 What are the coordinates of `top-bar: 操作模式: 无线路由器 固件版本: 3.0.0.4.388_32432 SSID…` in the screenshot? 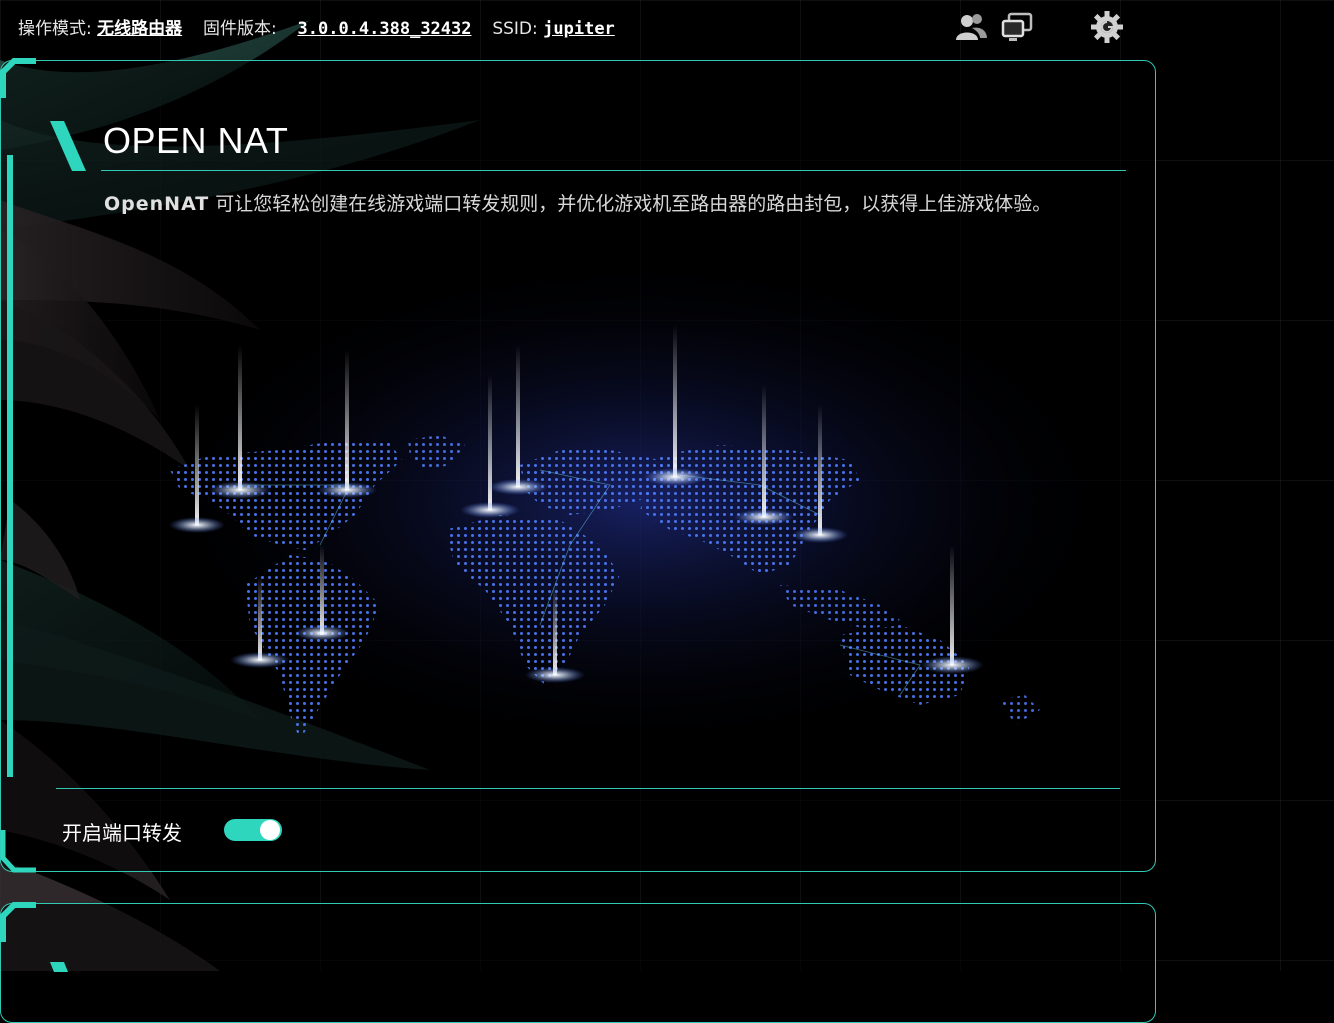 It's located at (667, 26).